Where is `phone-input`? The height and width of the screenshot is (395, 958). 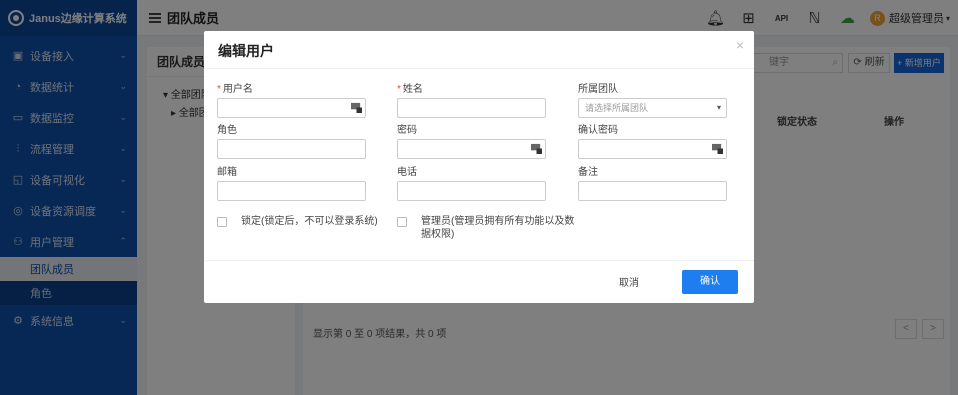
phone-input is located at coordinates (471, 191).